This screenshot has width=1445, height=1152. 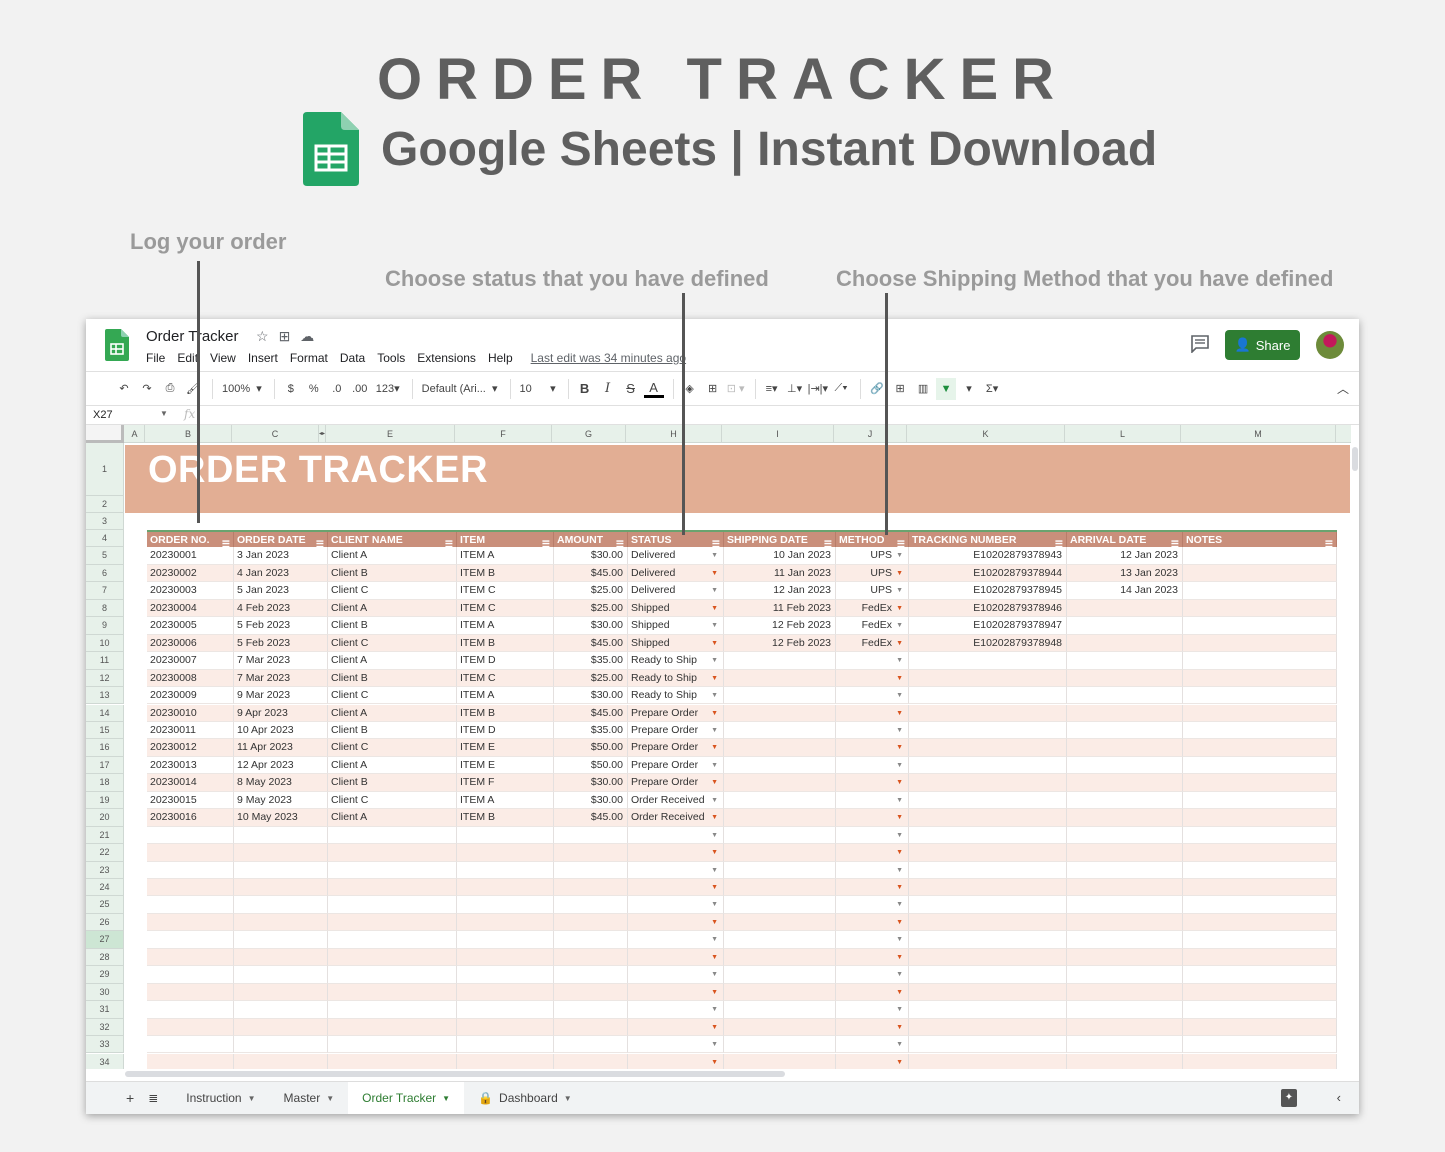 I want to click on row-header: 10, so click(x=105, y=643).